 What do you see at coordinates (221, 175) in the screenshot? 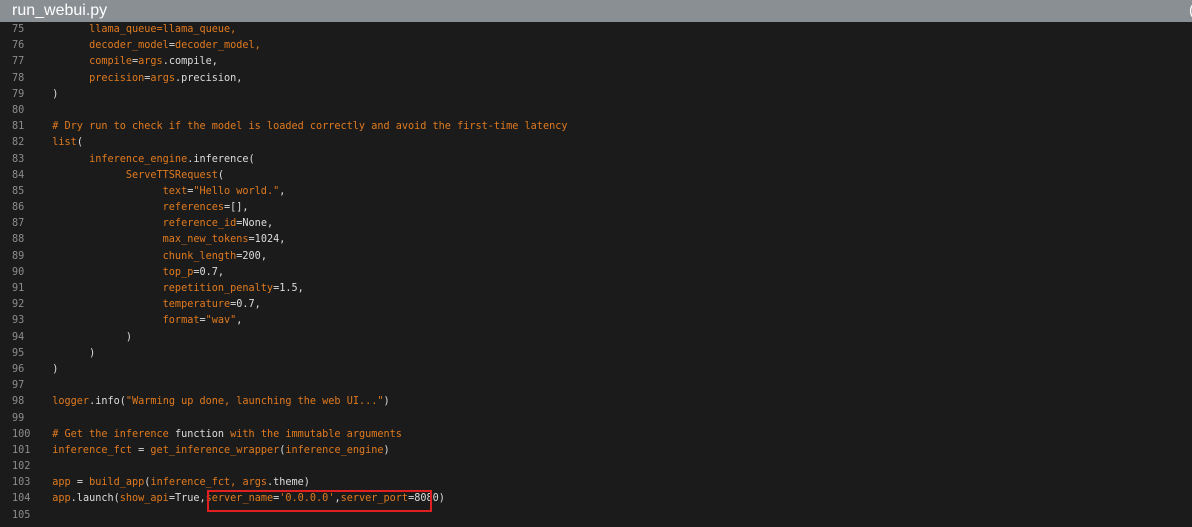
I see `code-token: (` at bounding box center [221, 175].